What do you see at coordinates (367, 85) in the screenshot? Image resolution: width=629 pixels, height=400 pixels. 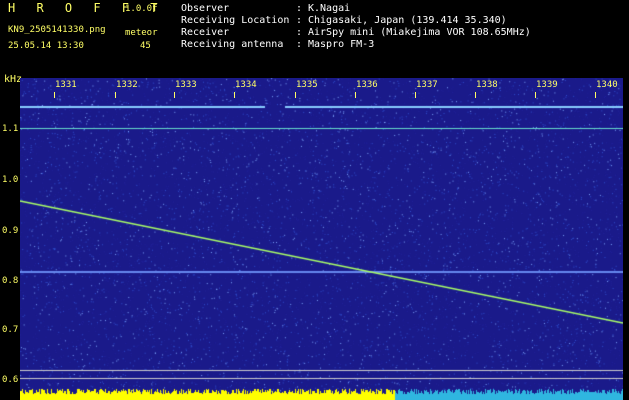 I see `x-tick-label: 1336` at bounding box center [367, 85].